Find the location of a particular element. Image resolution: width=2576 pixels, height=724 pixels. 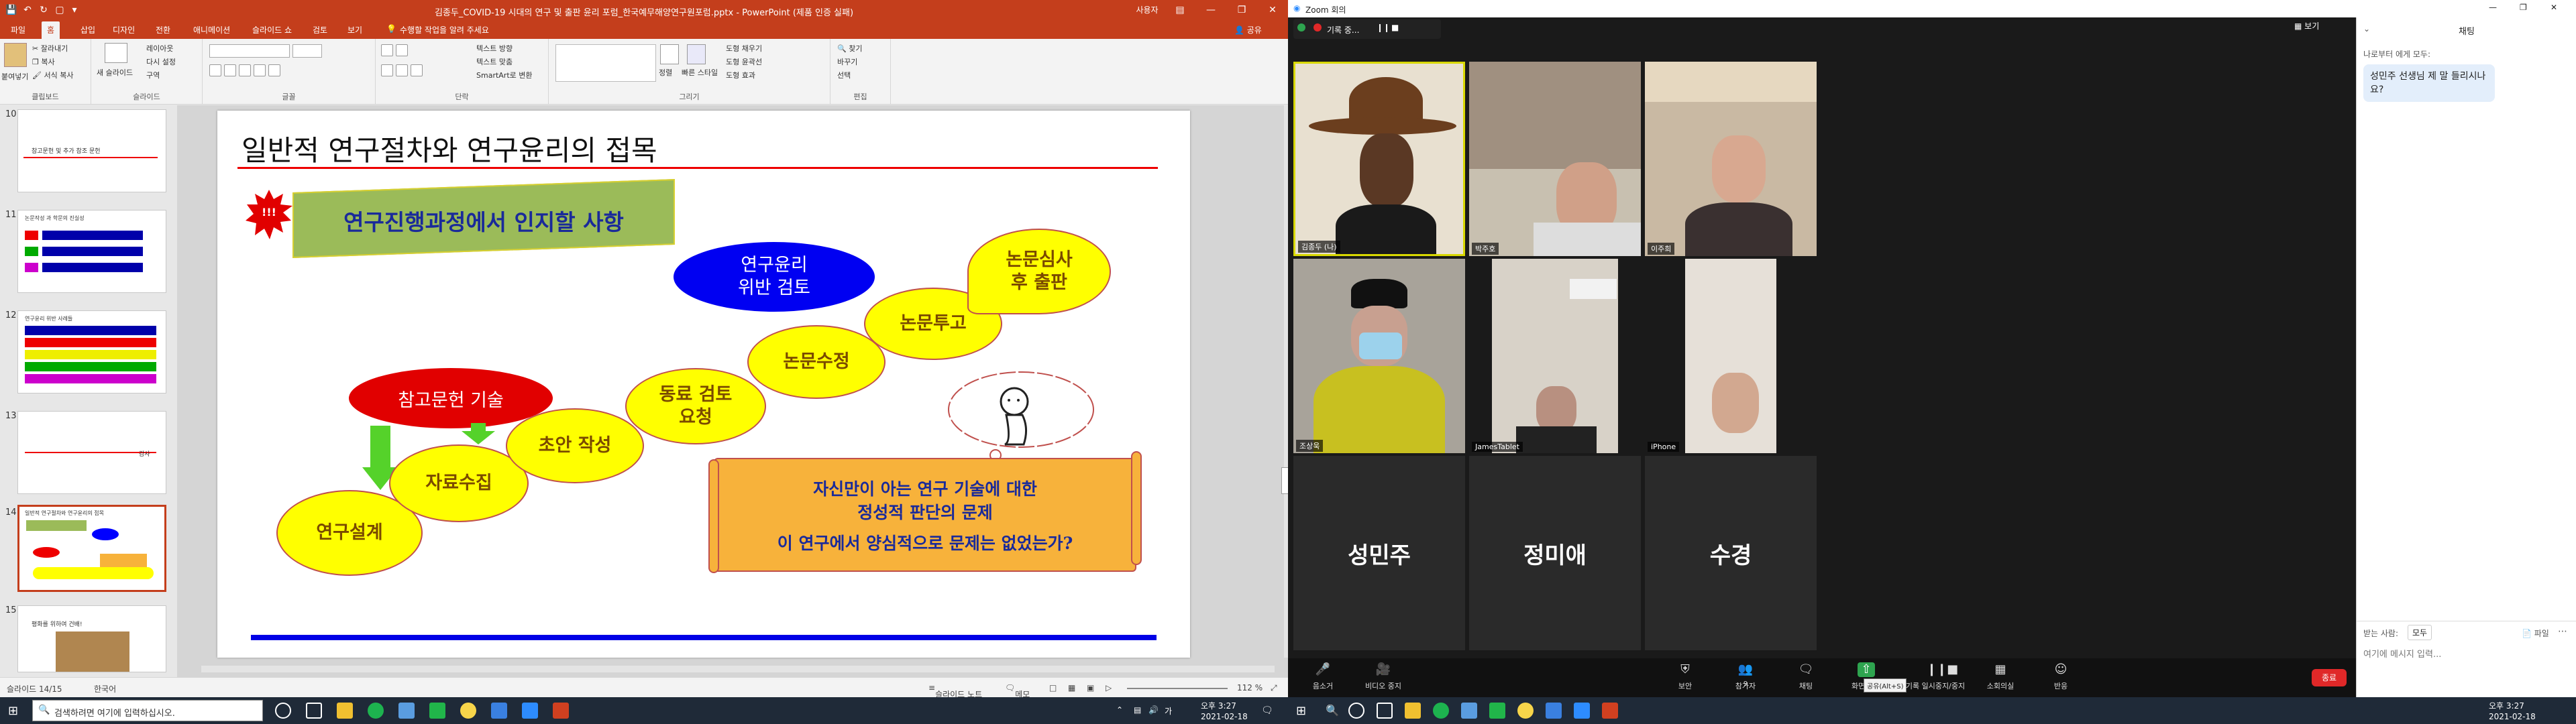

tab-home: 홈 is located at coordinates (51, 30).